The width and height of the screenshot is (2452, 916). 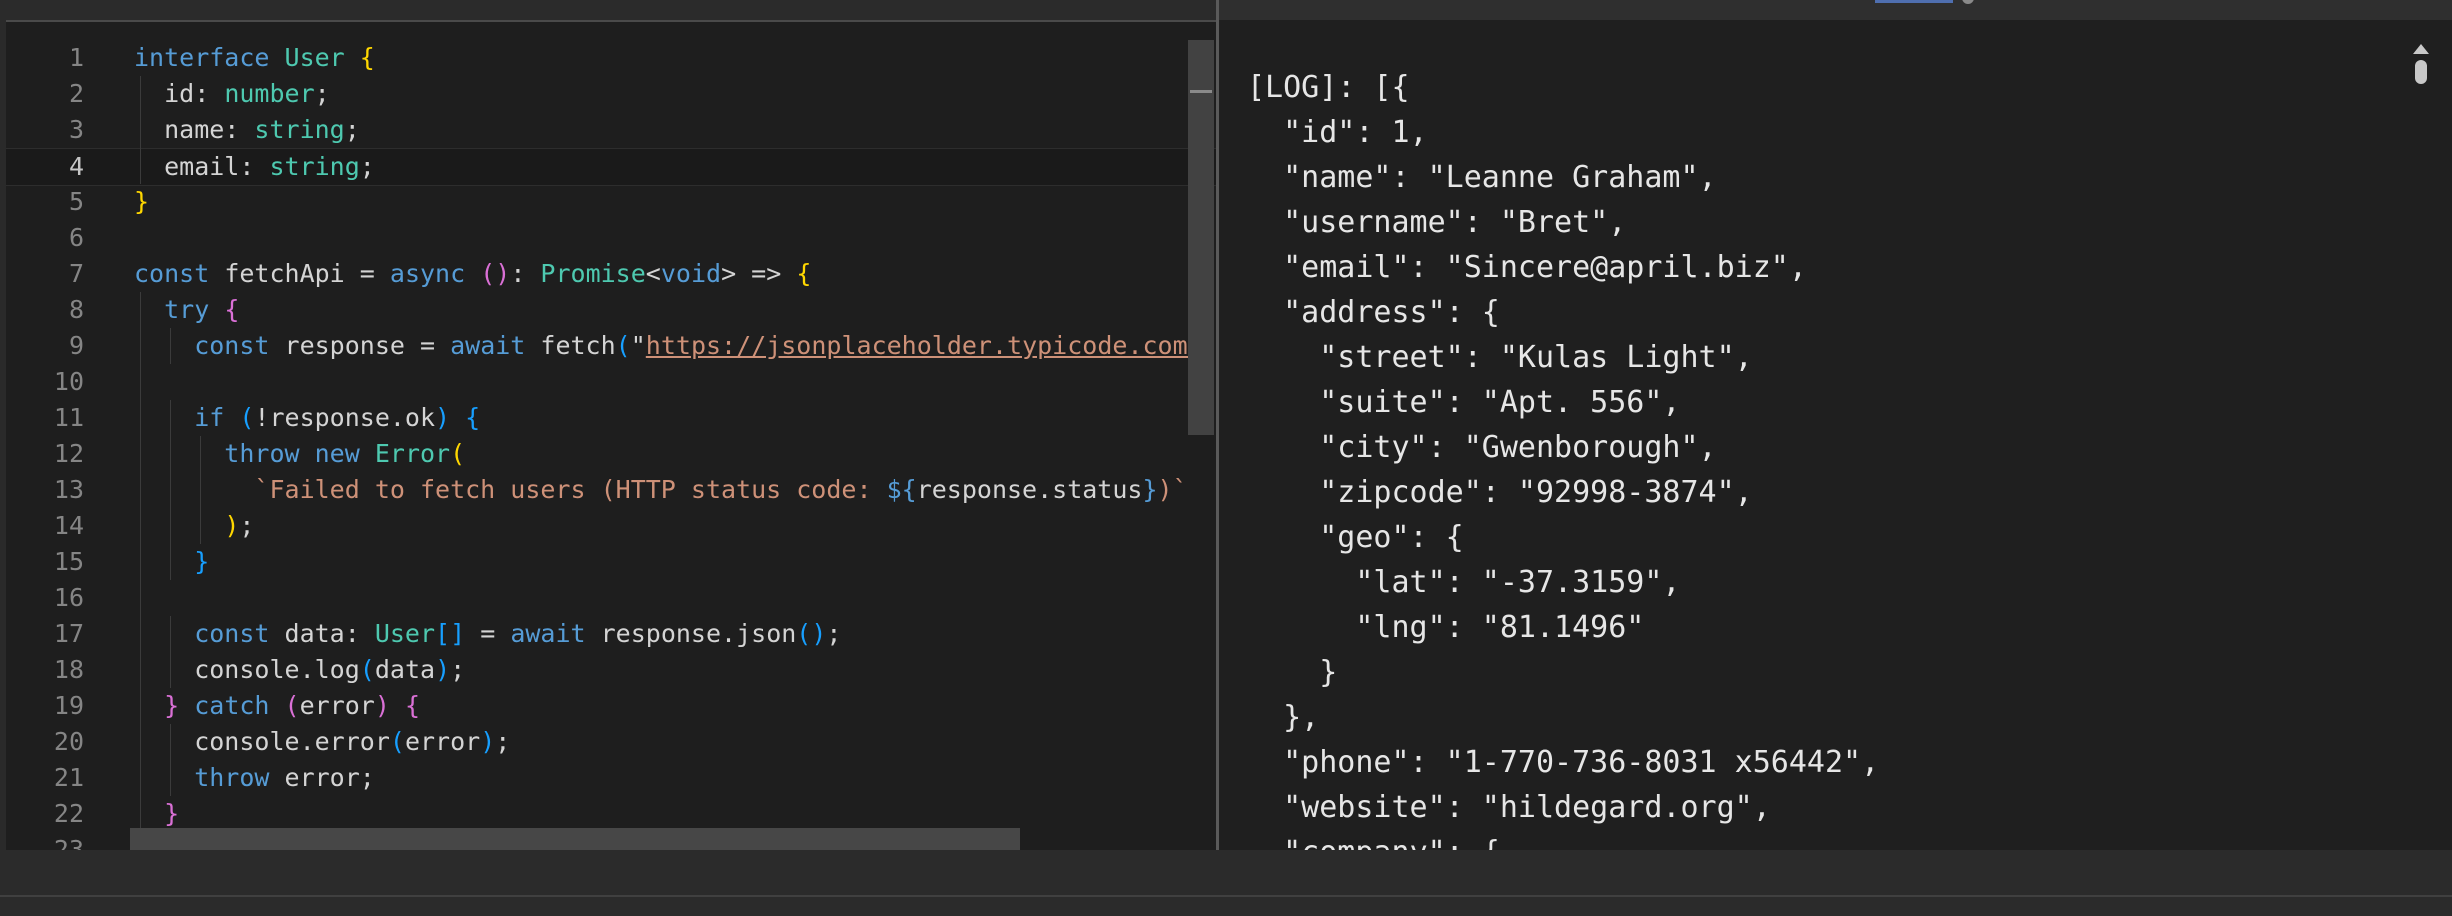 What do you see at coordinates (254, 58) in the screenshot?
I see `code-text: interface User {` at bounding box center [254, 58].